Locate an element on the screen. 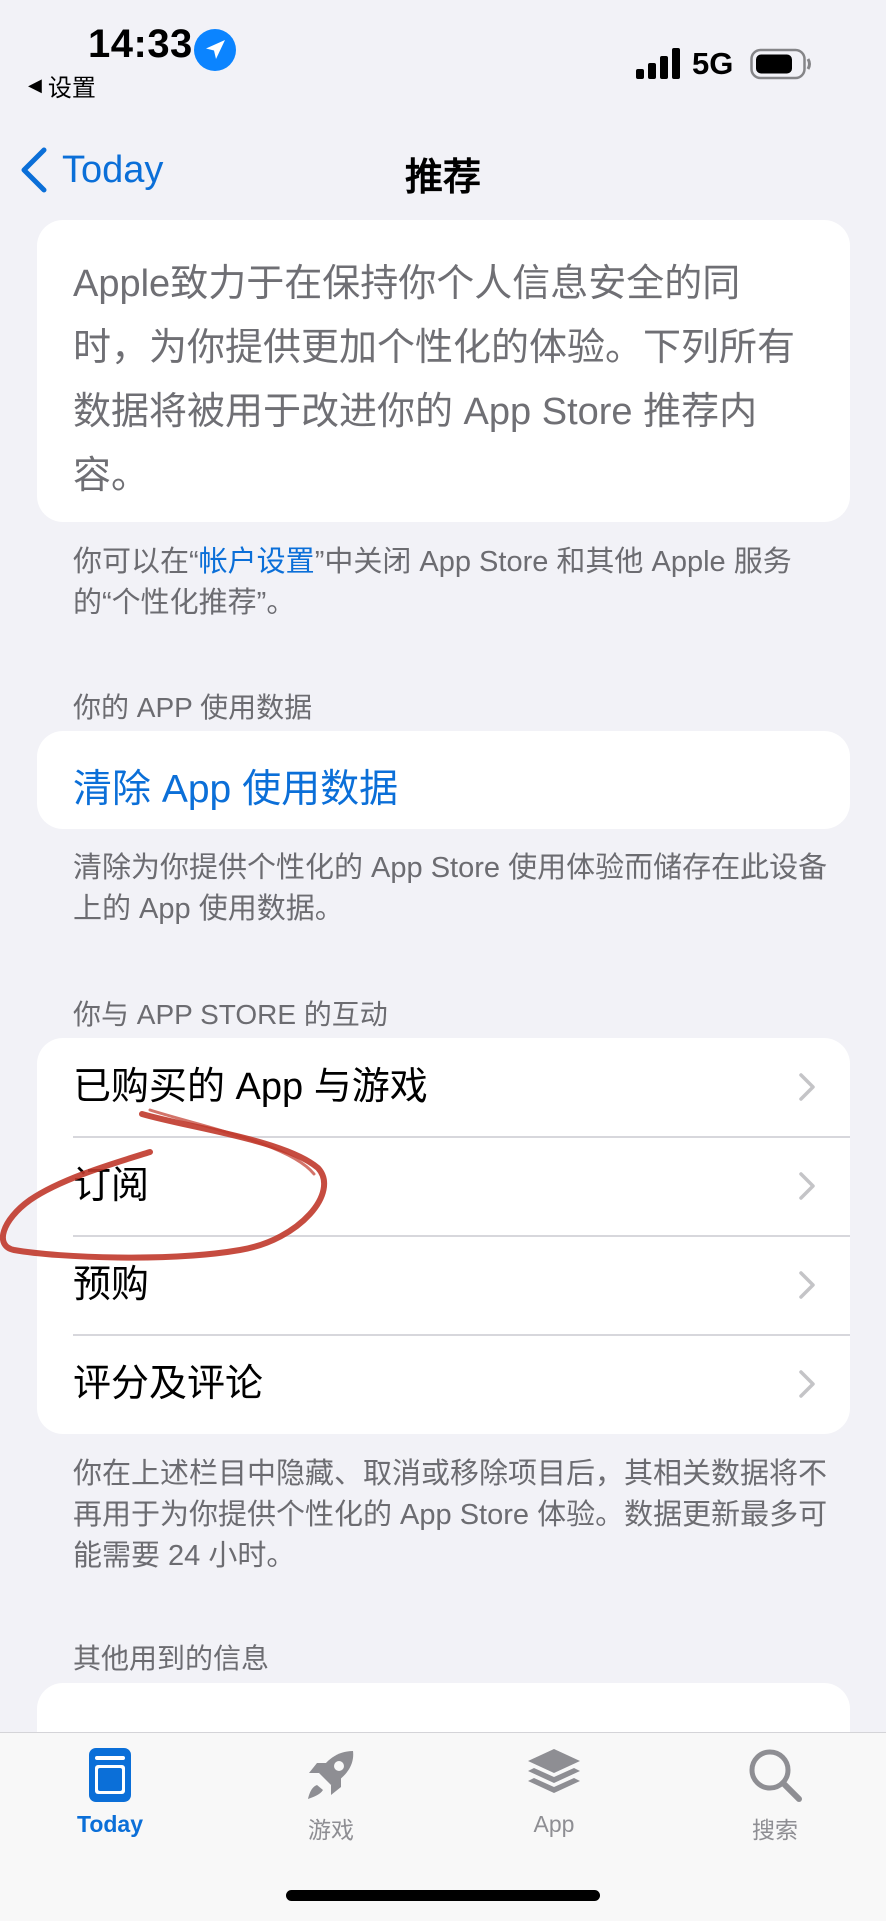  row-label: 评分及评论 is located at coordinates (168, 1384).